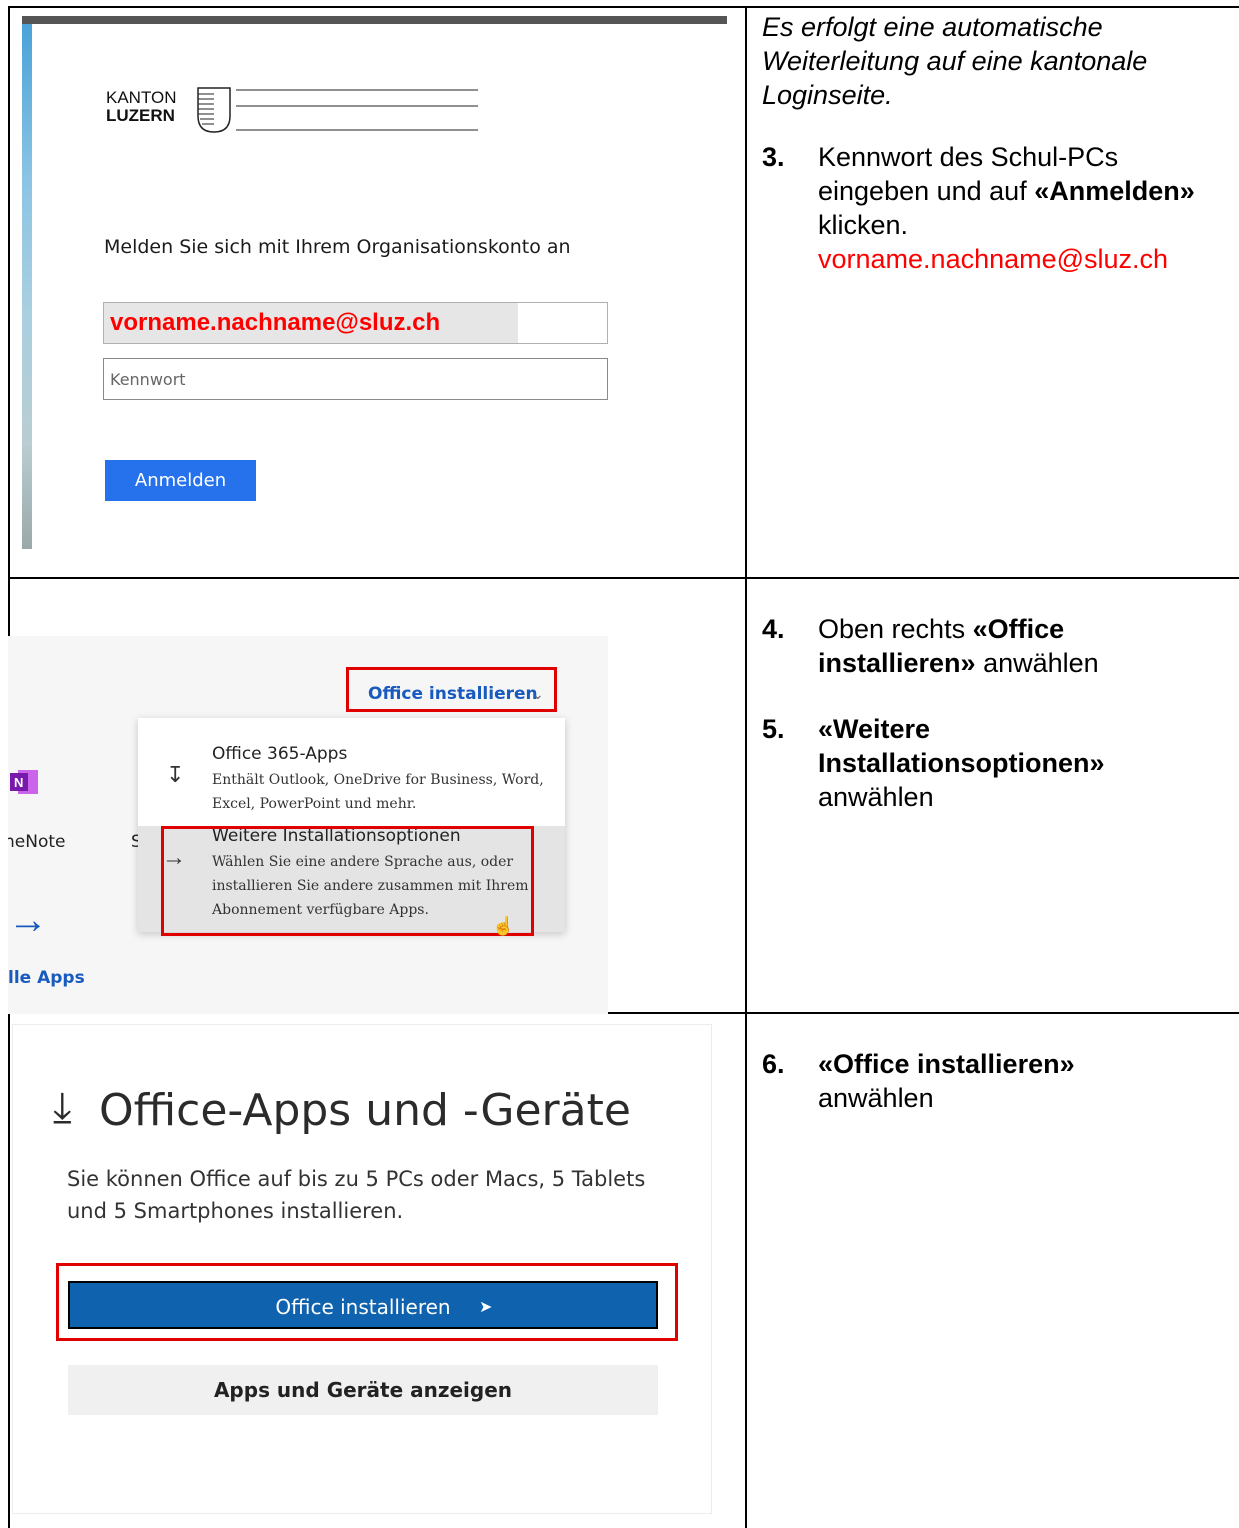  What do you see at coordinates (1114, 191) in the screenshot?
I see `step-3-bold: «Anmelden»` at bounding box center [1114, 191].